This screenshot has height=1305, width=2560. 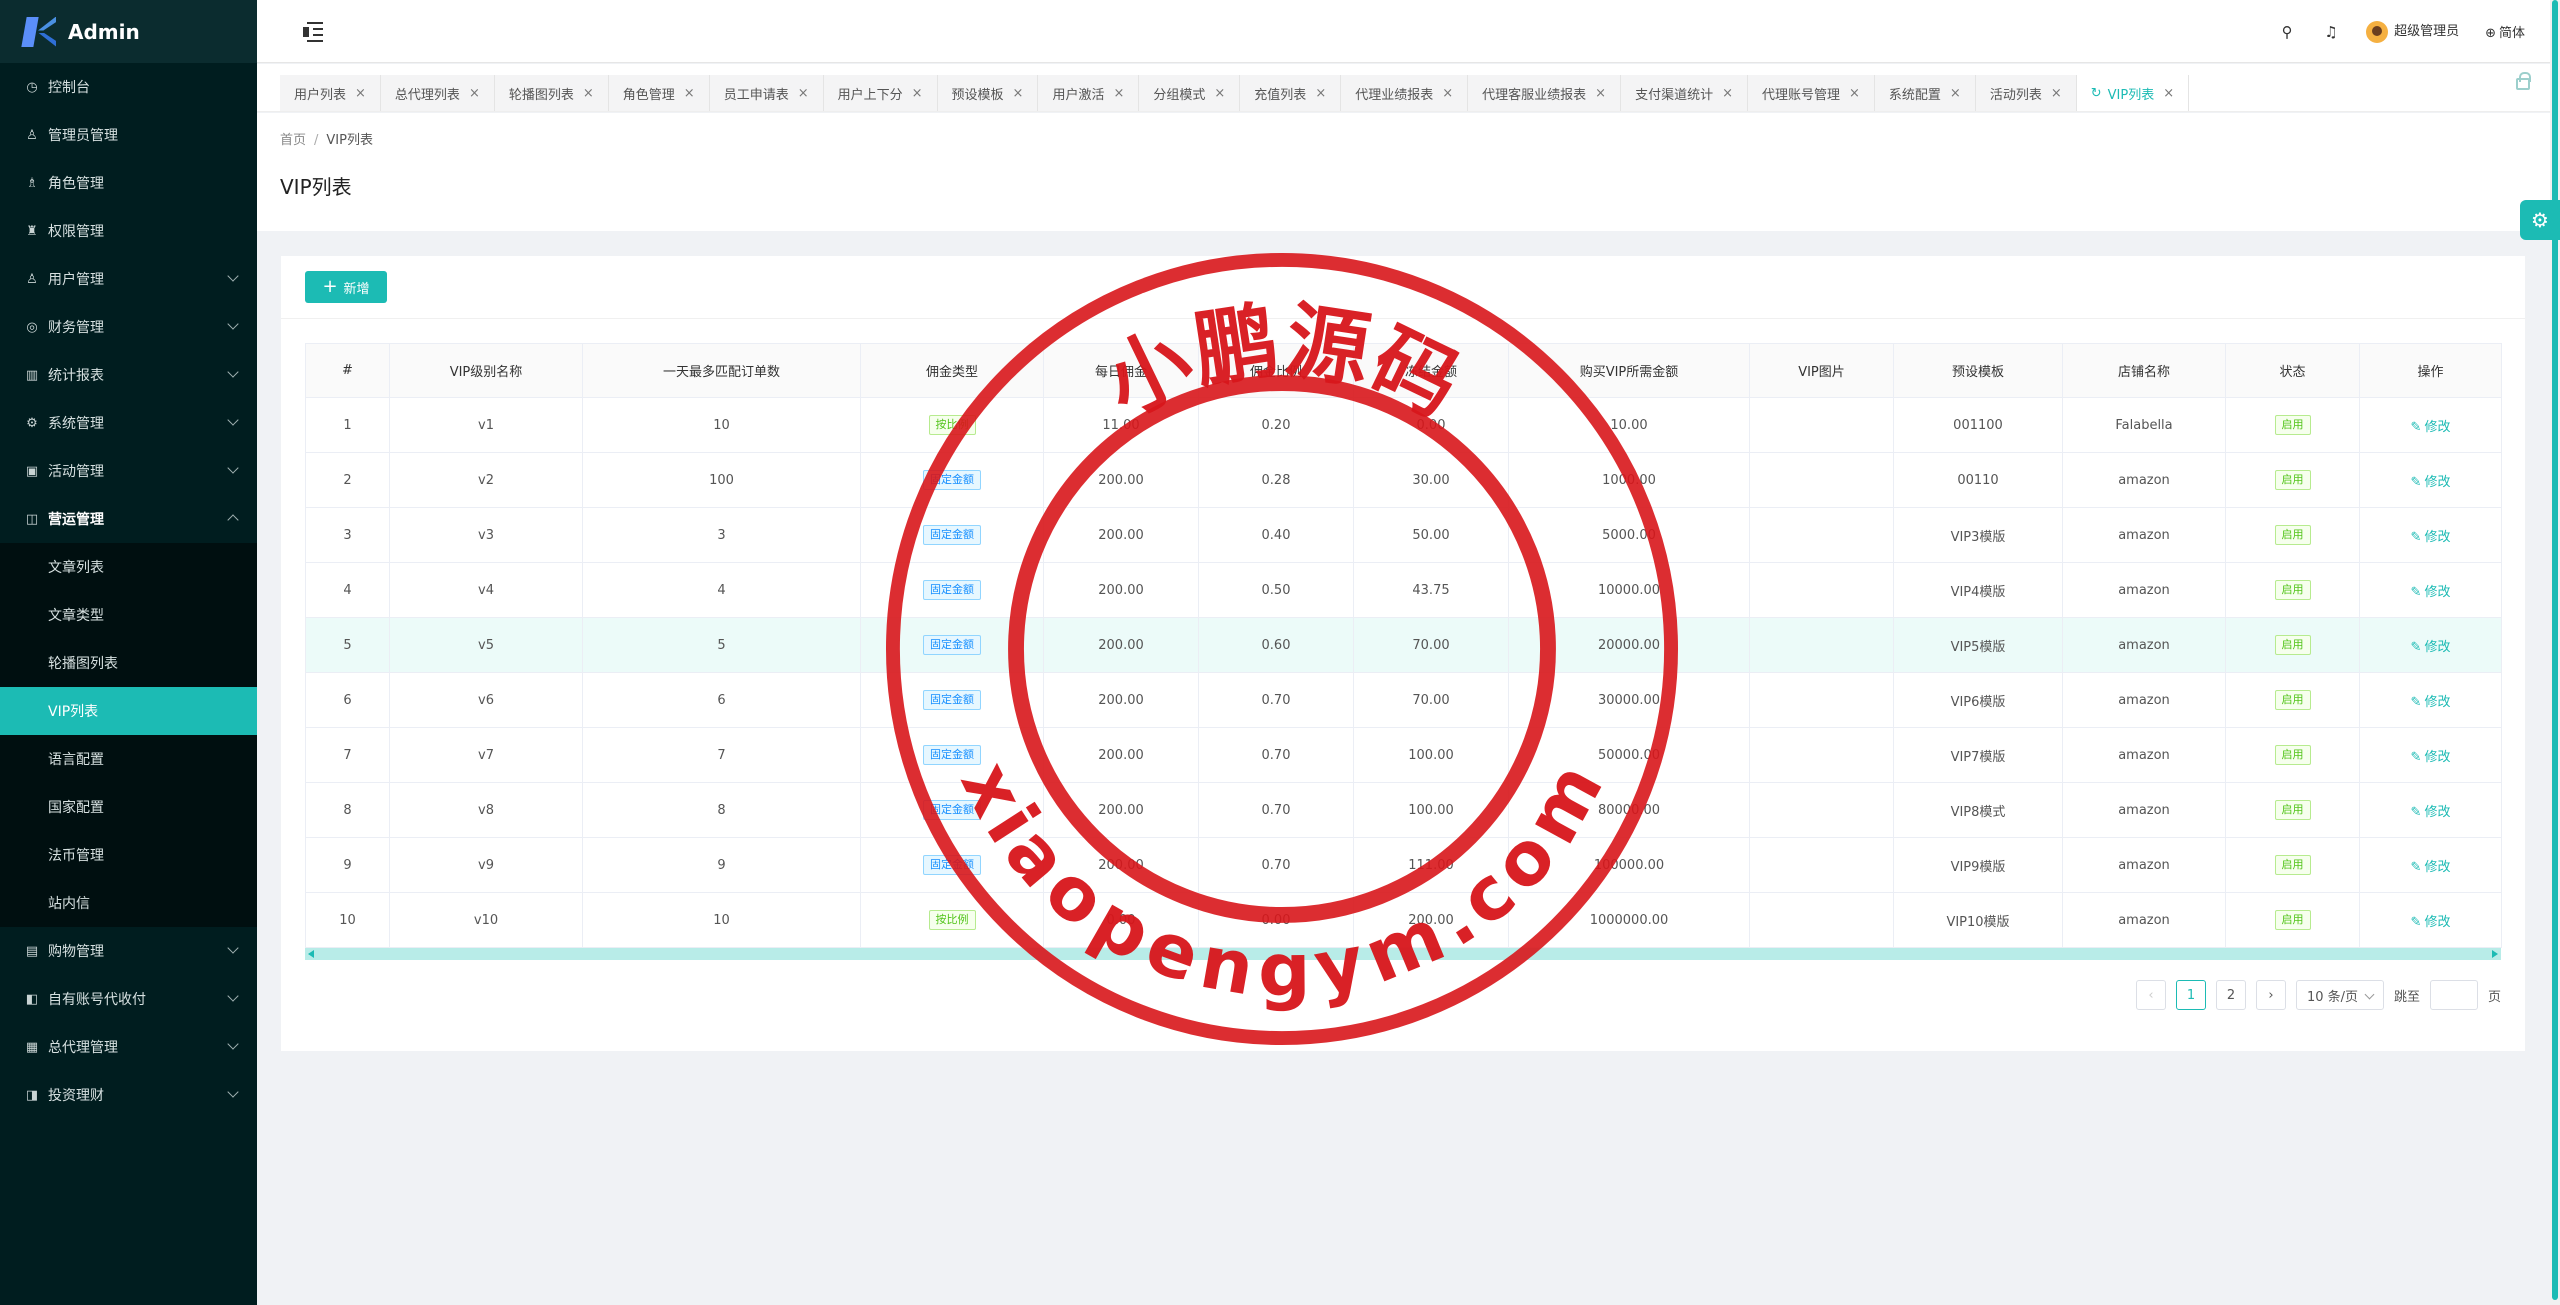 I want to click on sidebar-subitem: 文章类型, so click(x=128, y=615).